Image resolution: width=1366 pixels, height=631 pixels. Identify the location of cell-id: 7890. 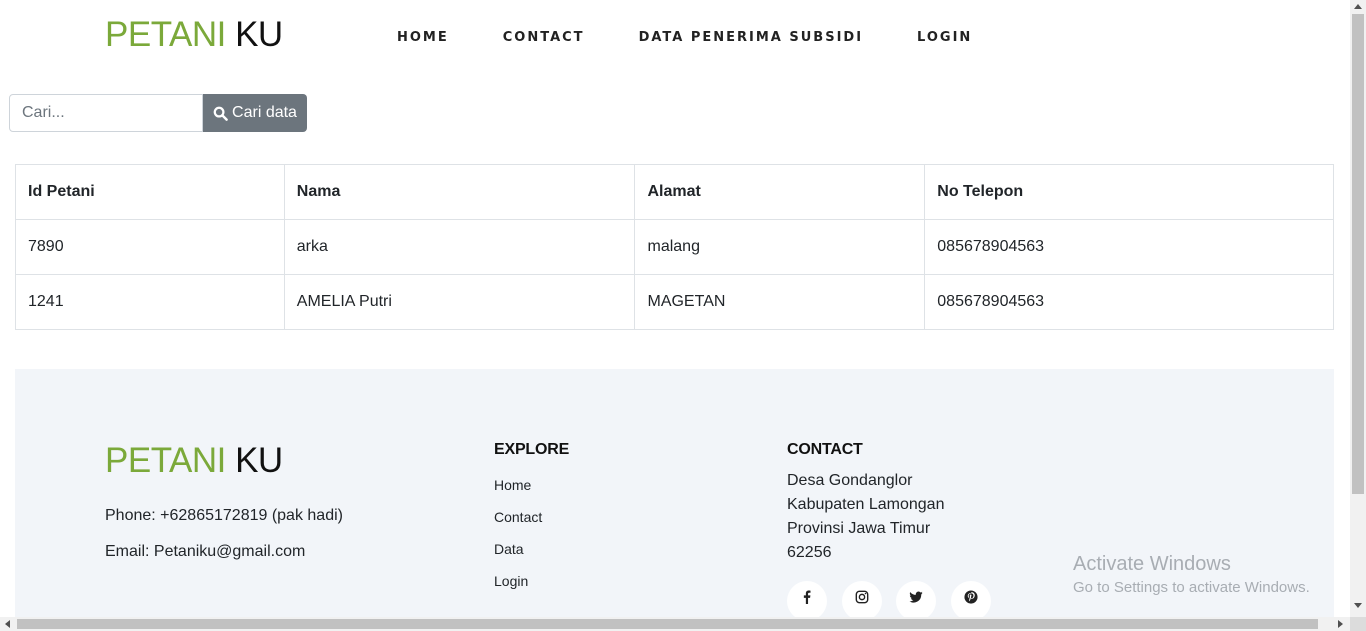
(150, 247).